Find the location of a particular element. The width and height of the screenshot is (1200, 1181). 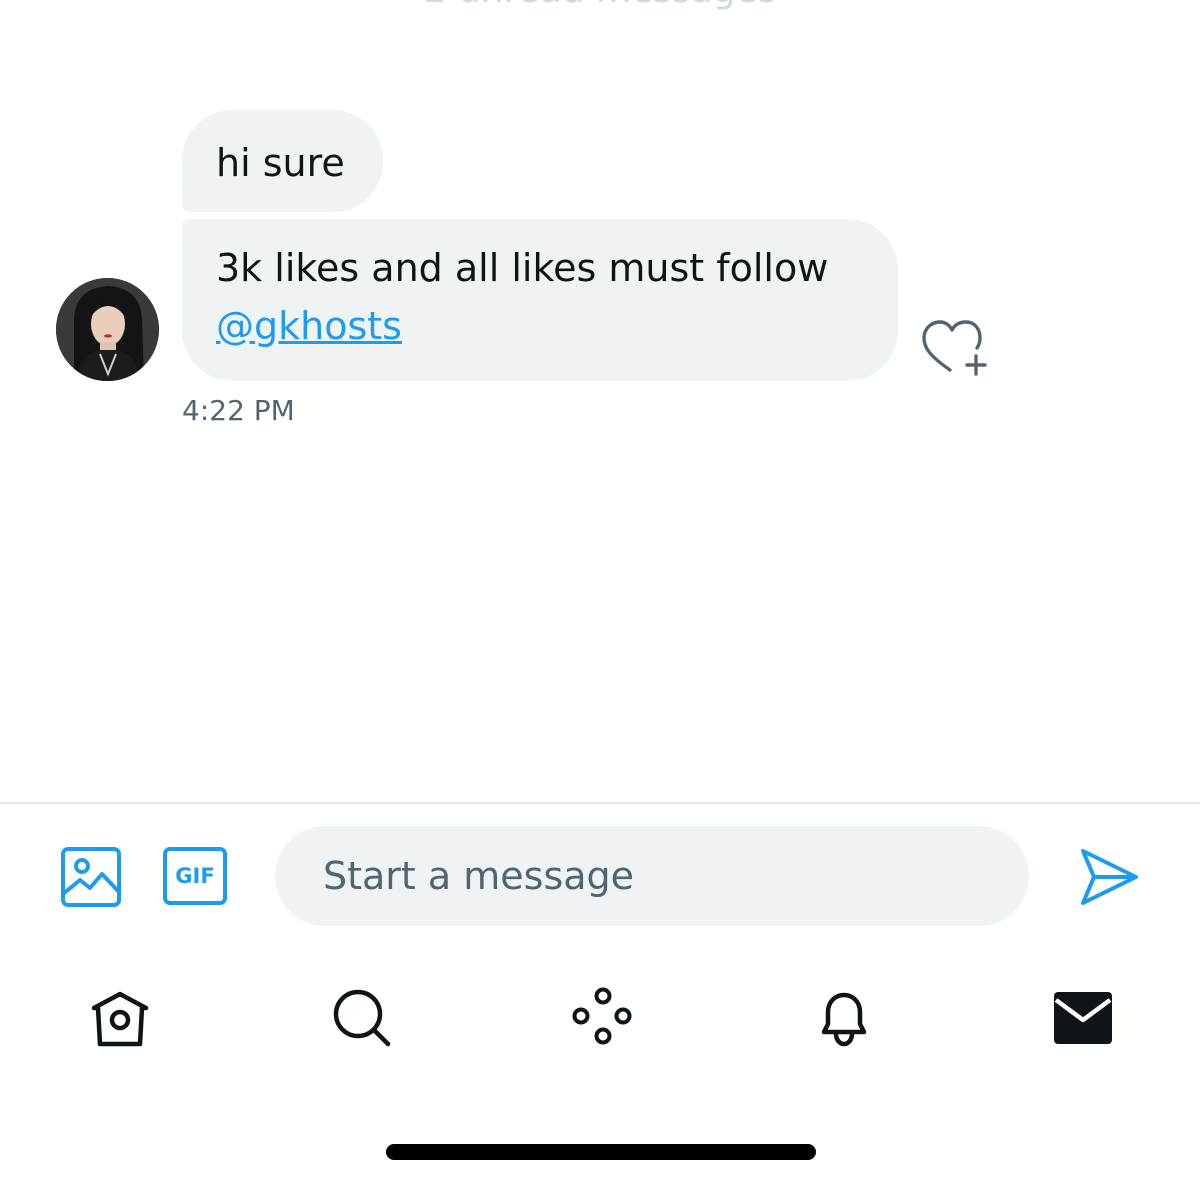

gif-icon: GIF is located at coordinates (195, 876).